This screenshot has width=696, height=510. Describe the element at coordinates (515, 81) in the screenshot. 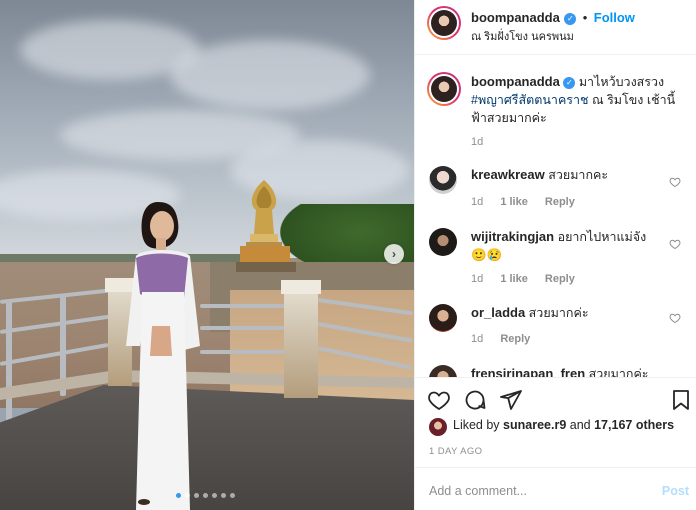

I see `caption-username: boompanadda` at that location.